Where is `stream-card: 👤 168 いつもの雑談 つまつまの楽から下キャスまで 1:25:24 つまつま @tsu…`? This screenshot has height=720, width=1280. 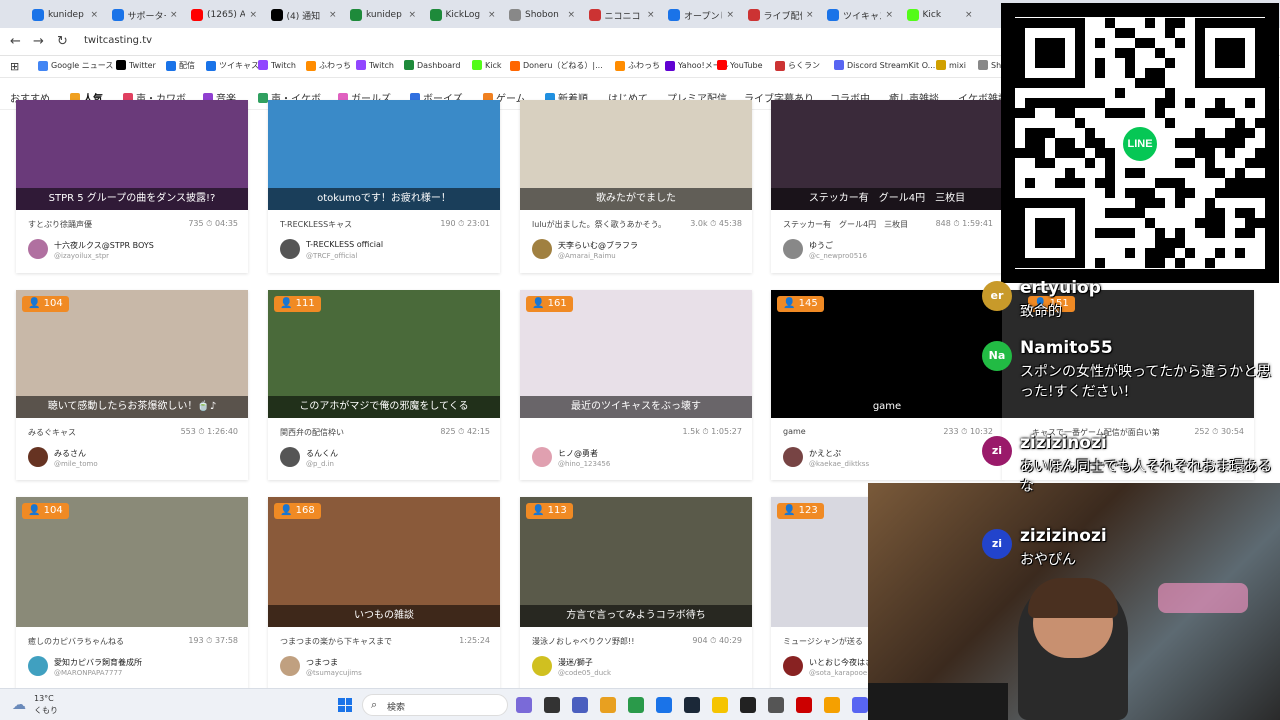
stream-card: 👤 168 いつもの雑談 つまつまの楽から下キャスまで 1:25:24 つまつま @tsu… is located at coordinates (384, 594).